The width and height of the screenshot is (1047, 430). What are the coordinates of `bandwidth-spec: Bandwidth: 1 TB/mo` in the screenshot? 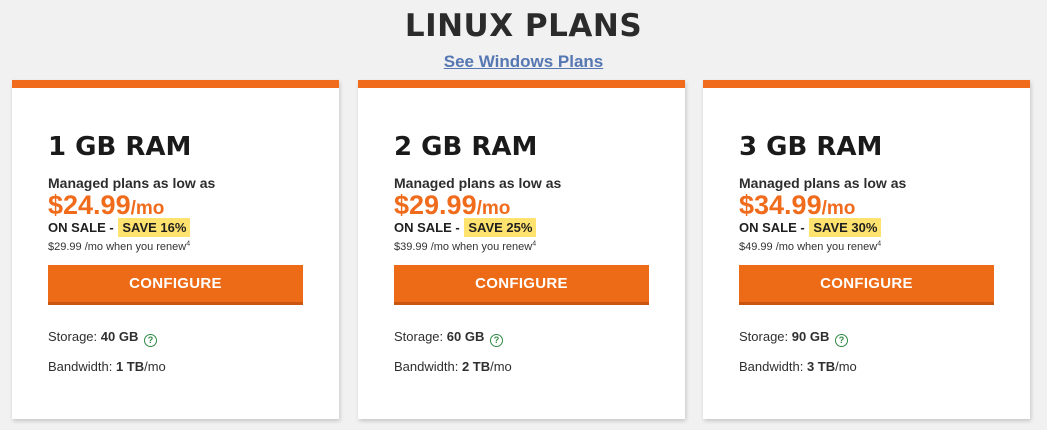 It's located at (107, 367).